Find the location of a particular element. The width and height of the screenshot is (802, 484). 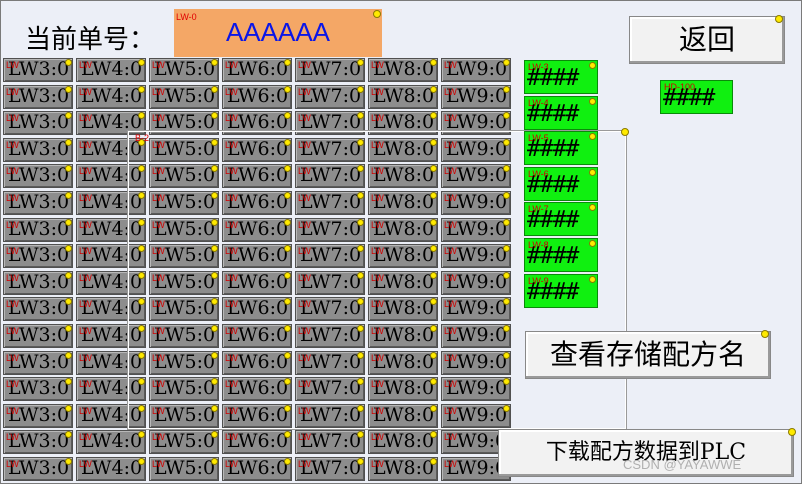

numeric-display: LW-4 #### is located at coordinates (561, 112).